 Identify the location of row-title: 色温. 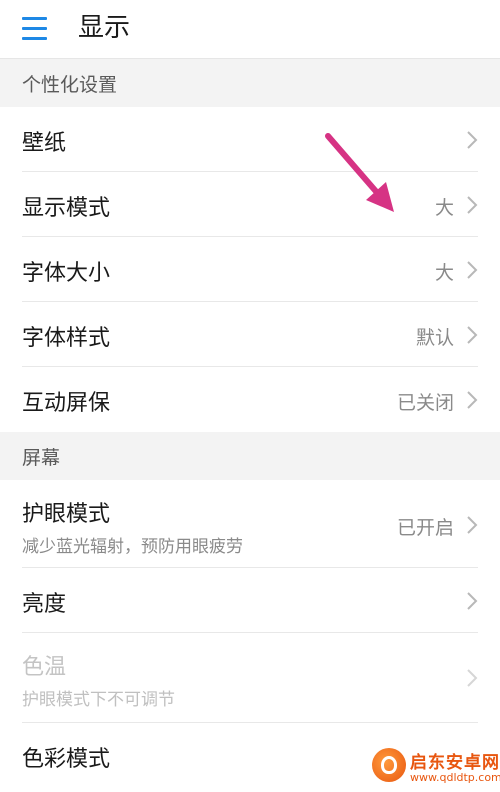
(44, 667).